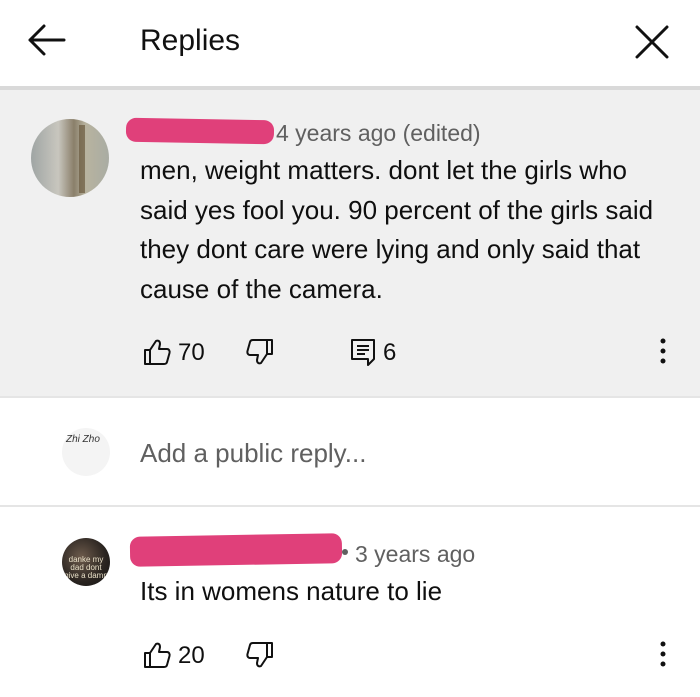  Describe the element at coordinates (345, 552) in the screenshot. I see `separator-dot` at that location.